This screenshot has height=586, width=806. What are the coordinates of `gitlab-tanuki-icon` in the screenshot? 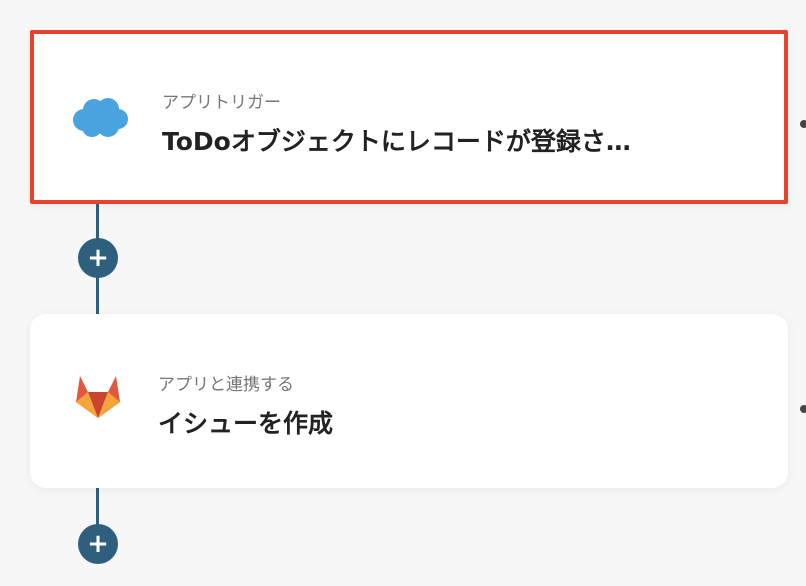 It's located at (103, 399).